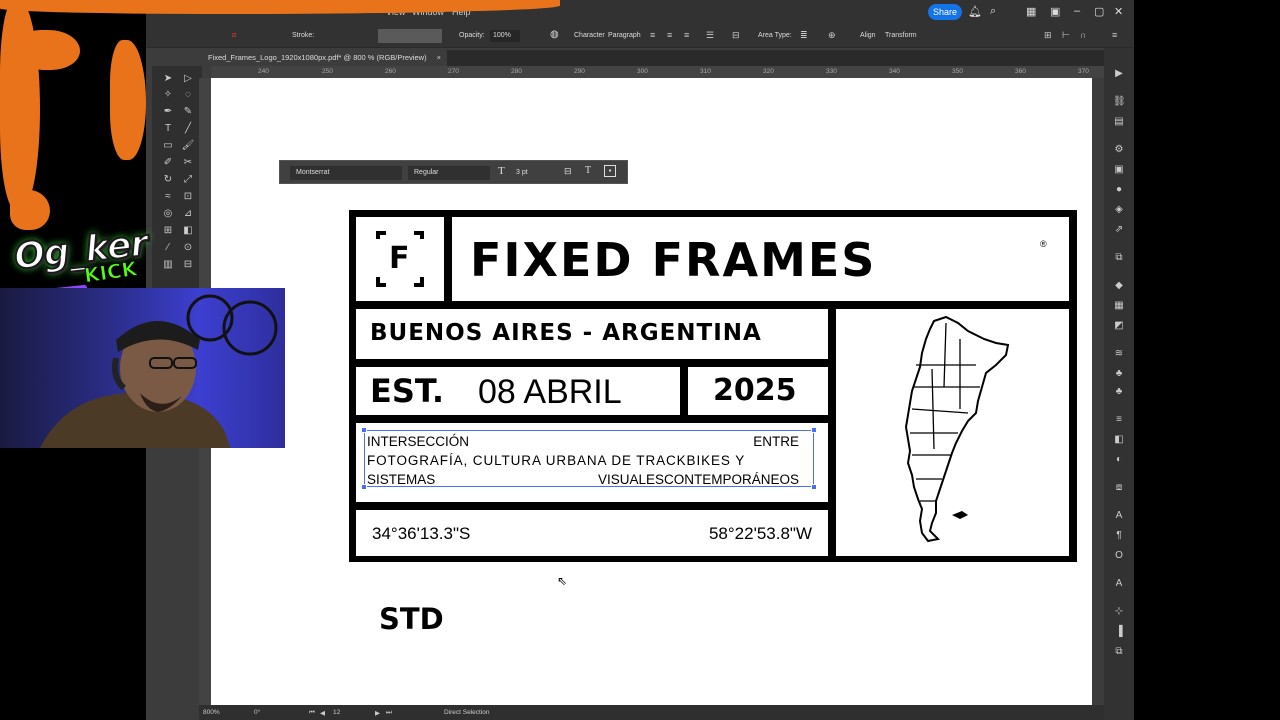  Describe the element at coordinates (589, 458) in the screenshot. I see `text-selection-box` at that location.